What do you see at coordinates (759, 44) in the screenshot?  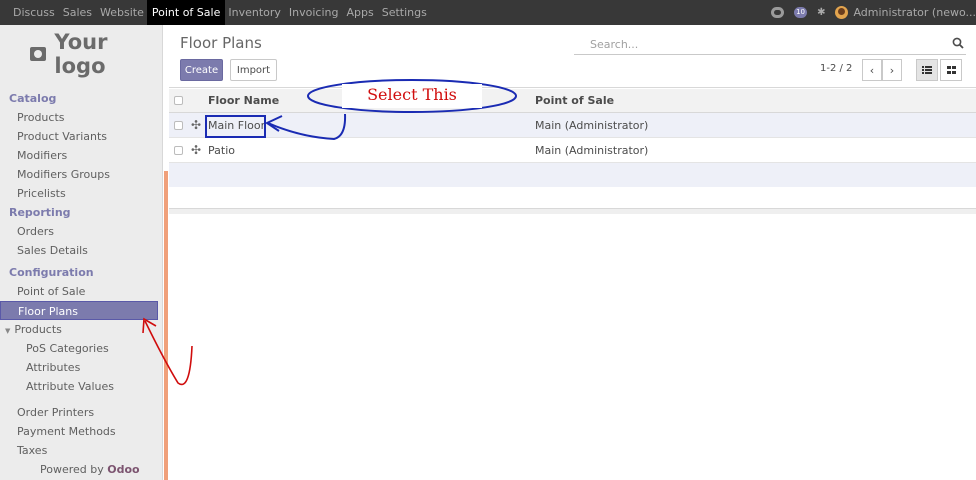 I see `search-input` at bounding box center [759, 44].